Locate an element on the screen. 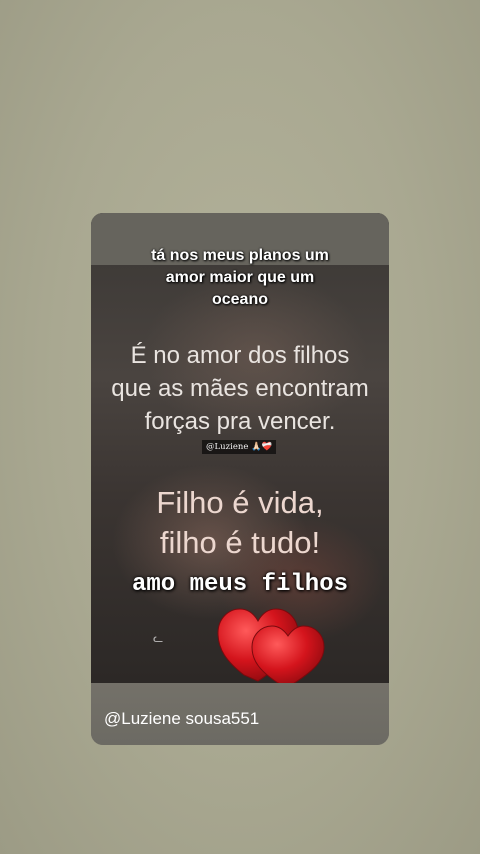 Image resolution: width=480 pixels, height=854 pixels. caption-line: amor maior que um is located at coordinates (240, 277).